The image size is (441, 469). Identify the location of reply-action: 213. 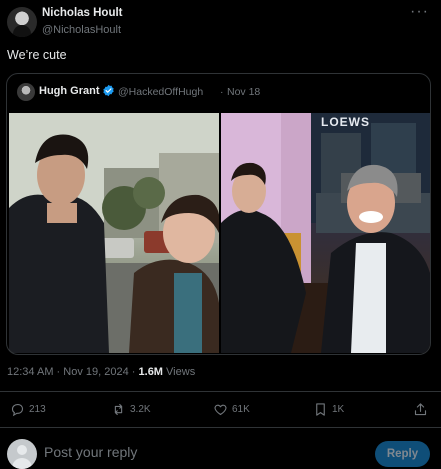
(28, 409).